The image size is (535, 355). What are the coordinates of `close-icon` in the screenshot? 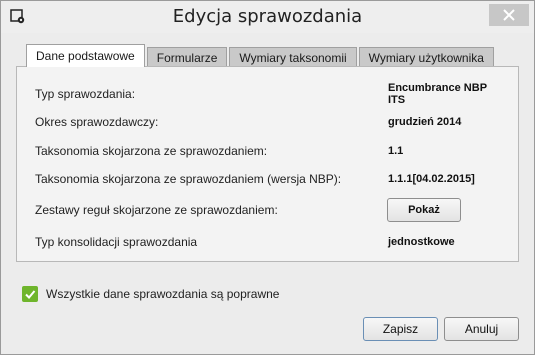 It's located at (509, 15).